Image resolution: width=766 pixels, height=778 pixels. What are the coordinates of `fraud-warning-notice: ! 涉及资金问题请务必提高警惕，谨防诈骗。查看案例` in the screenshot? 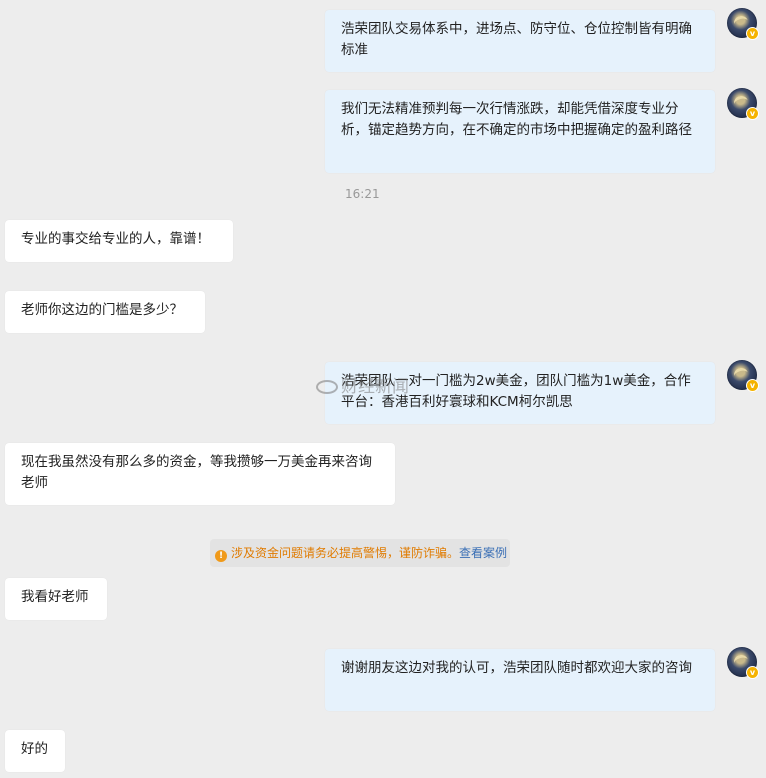 It's located at (360, 553).